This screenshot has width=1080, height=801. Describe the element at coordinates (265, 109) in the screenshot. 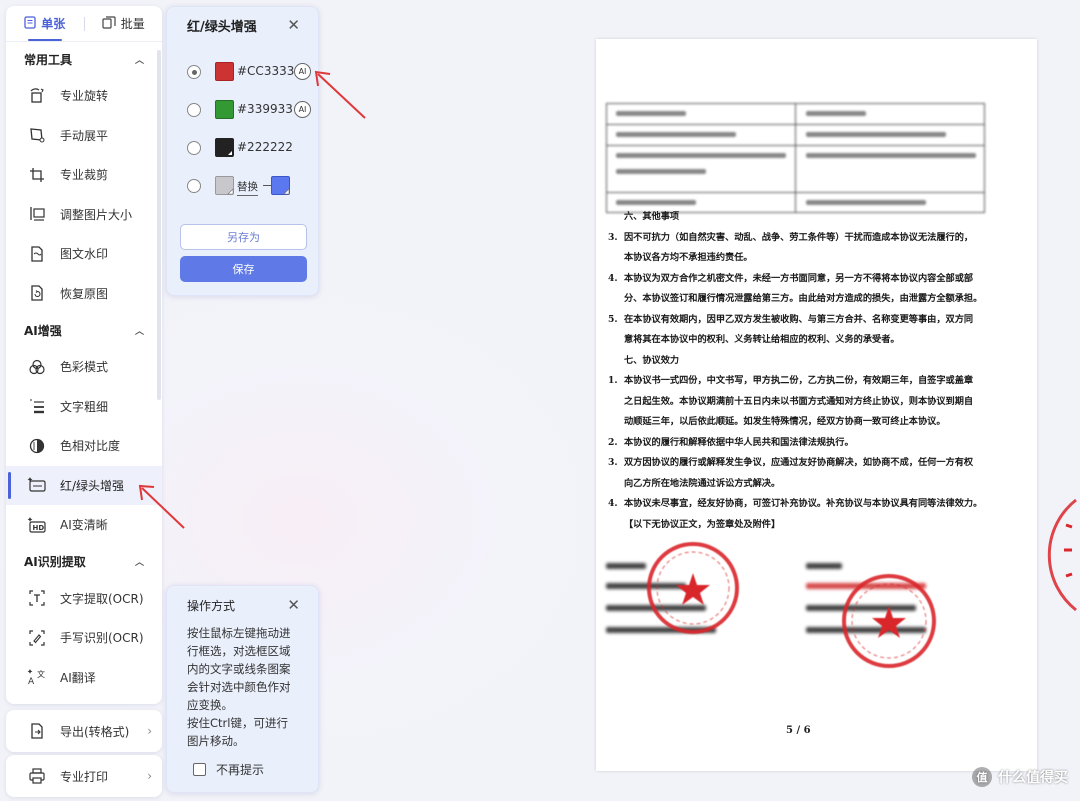

I see `color-label-green: #339933` at that location.